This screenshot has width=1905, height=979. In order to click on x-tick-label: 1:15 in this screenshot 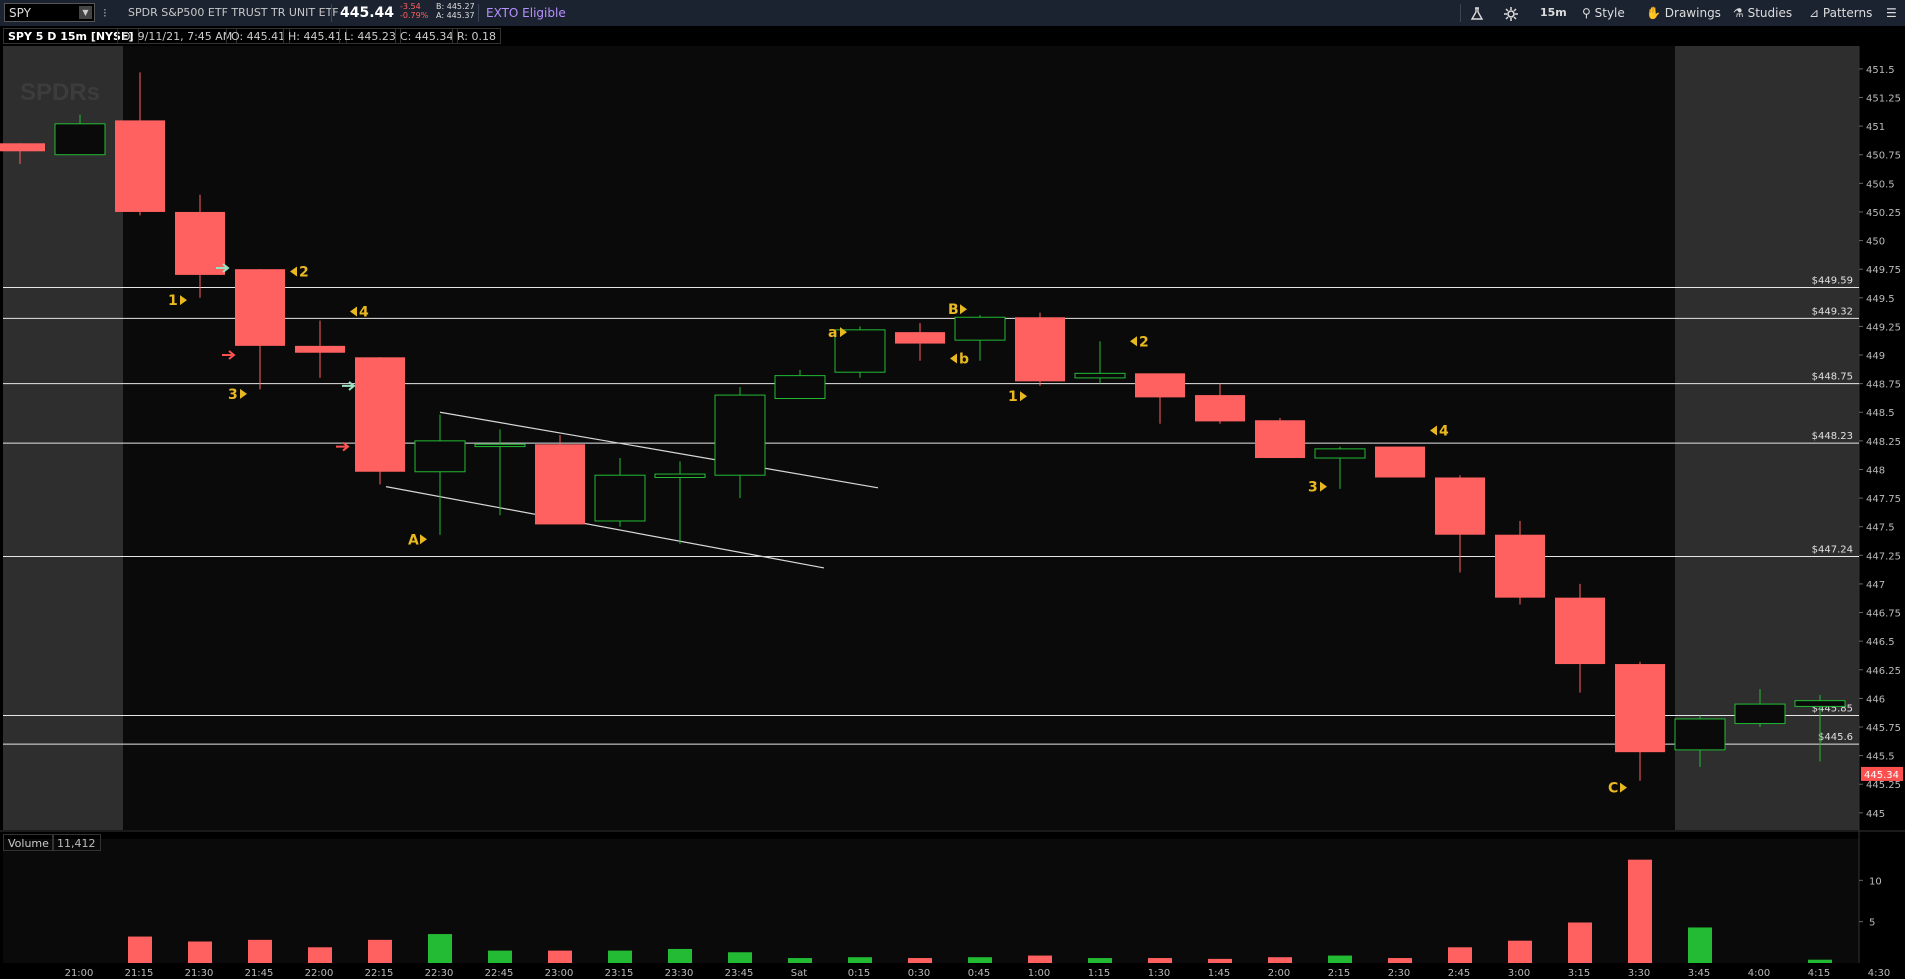, I will do `click(1099, 973)`.